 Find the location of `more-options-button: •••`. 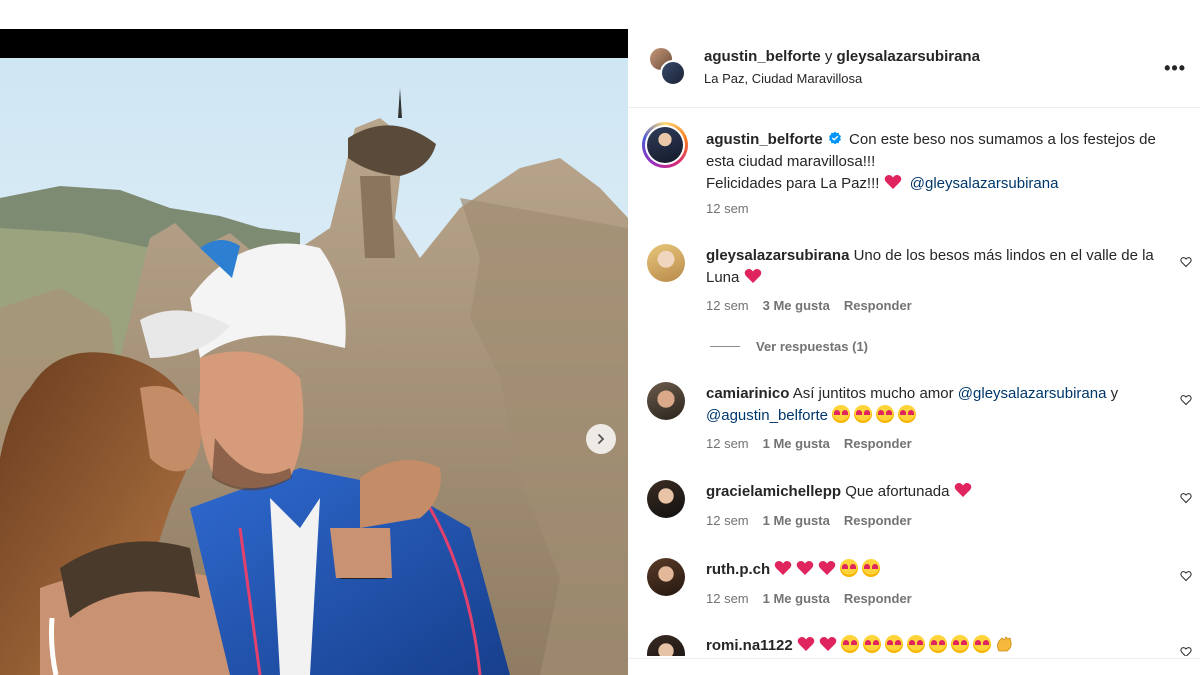

more-options-button: ••• is located at coordinates (1175, 68).